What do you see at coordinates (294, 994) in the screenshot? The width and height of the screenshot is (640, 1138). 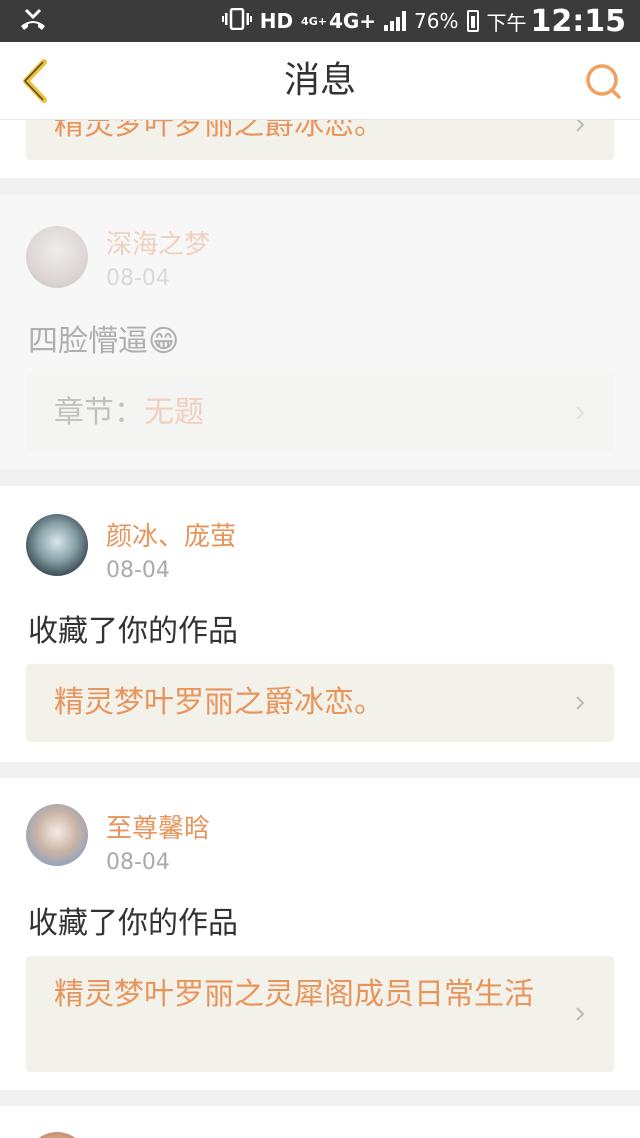 I see `work-title: 精灵梦叶罗丽之灵犀阁成员日常生活` at bounding box center [294, 994].